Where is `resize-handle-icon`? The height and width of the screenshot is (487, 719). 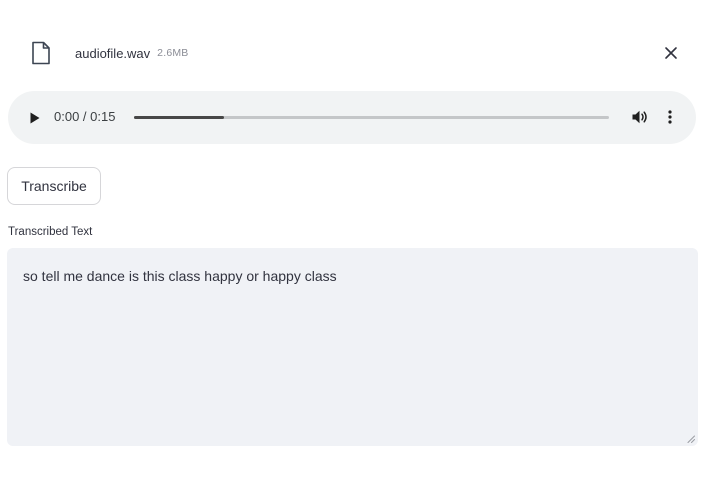
resize-handle-icon is located at coordinates (691, 439).